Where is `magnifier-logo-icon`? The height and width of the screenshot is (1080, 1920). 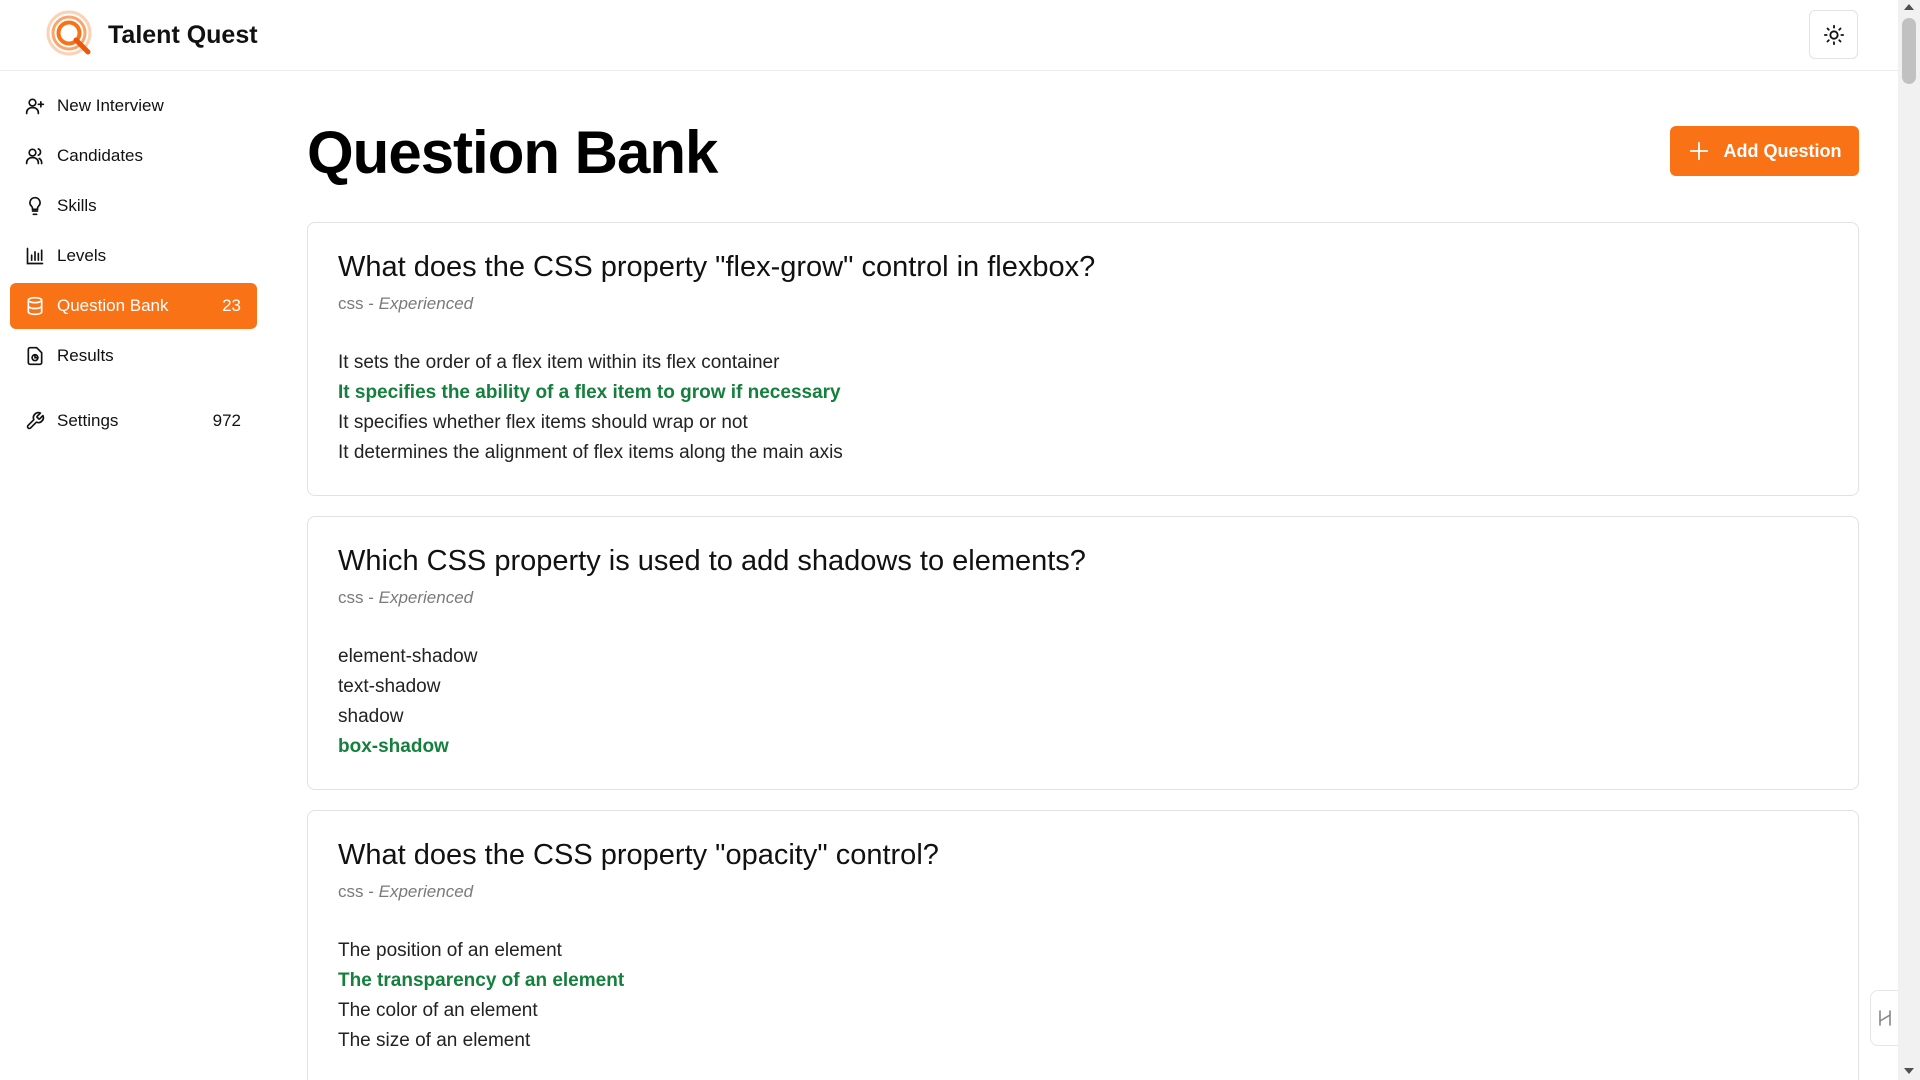
magnifier-logo-icon is located at coordinates (69, 33).